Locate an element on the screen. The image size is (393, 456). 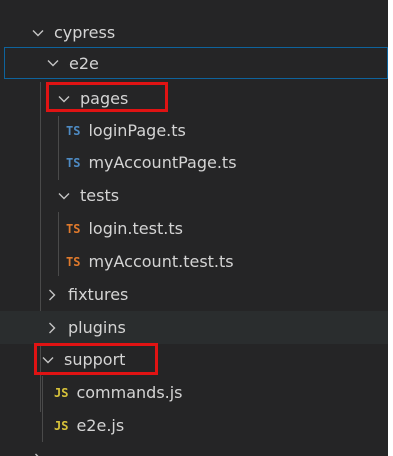
file-label: myAccountPage.ts is located at coordinates (162, 162).